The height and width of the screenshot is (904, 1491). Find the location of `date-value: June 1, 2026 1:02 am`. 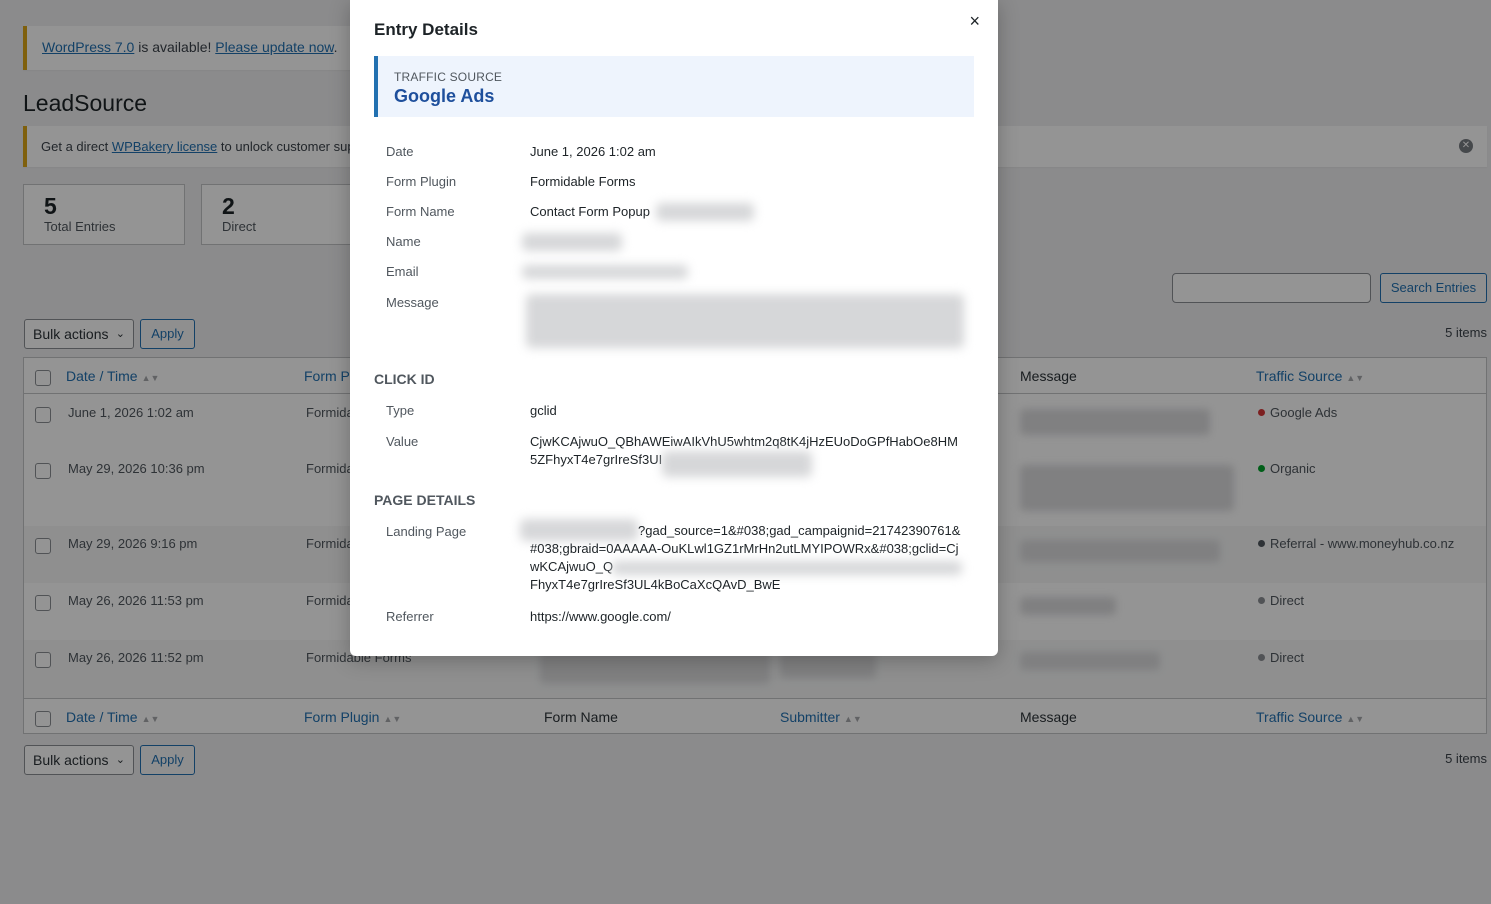

date-value: June 1, 2026 1:02 am is located at coordinates (593, 151).